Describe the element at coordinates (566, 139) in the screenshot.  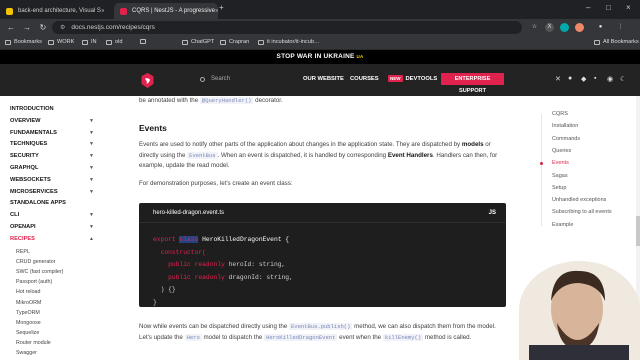
I see `toc-item: Commands` at that location.